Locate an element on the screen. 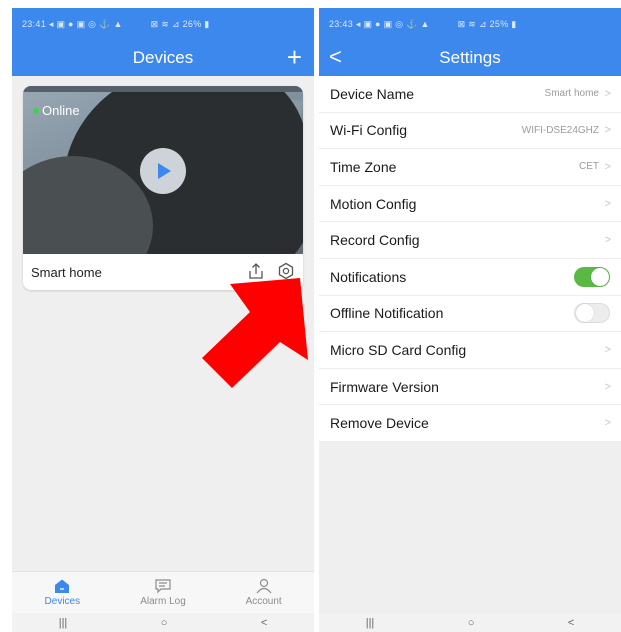  alarm-log-icon is located at coordinates (163, 586).